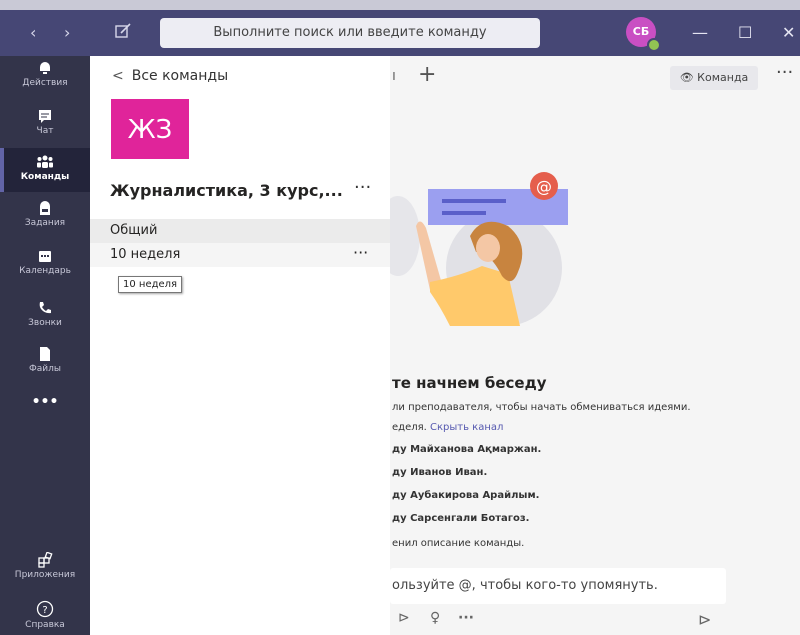 This screenshot has height=635, width=800. I want to click on team-button: 👁 Команда, so click(714, 78).